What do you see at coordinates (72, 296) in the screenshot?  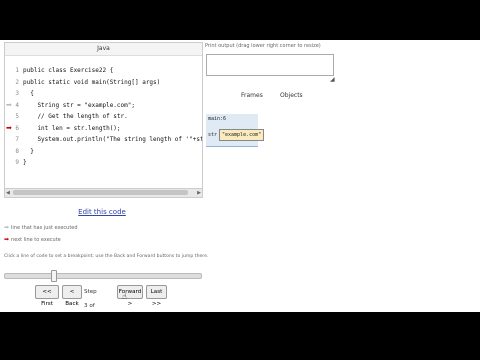 I see `back-button: < Back` at bounding box center [72, 296].